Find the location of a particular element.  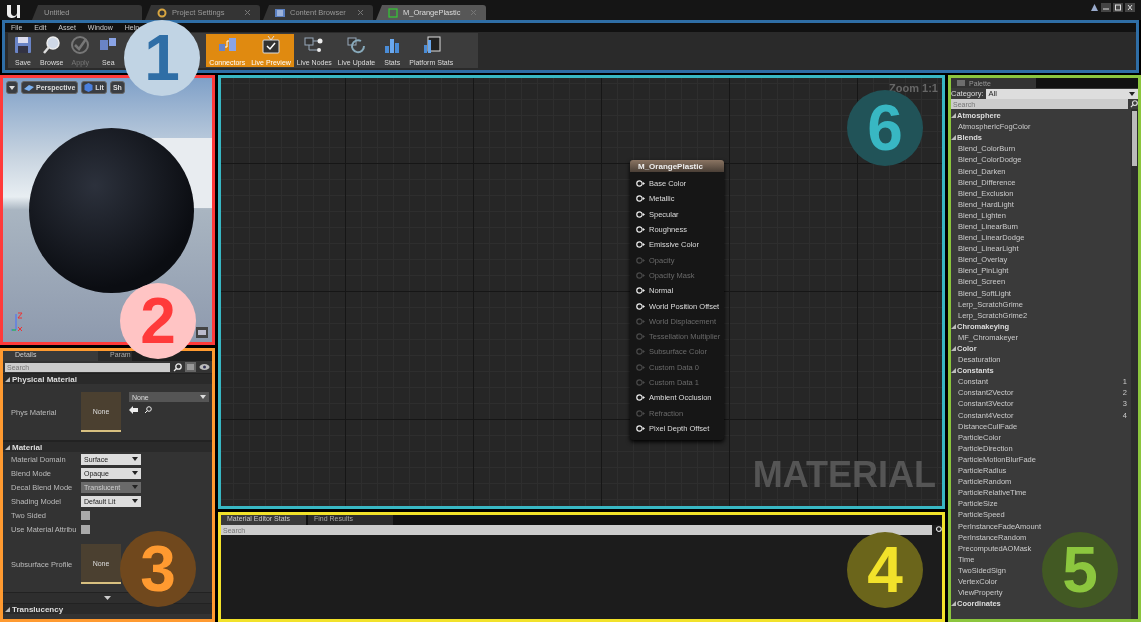

zoom-level: Zoom 1:1 is located at coordinates (913, 88).